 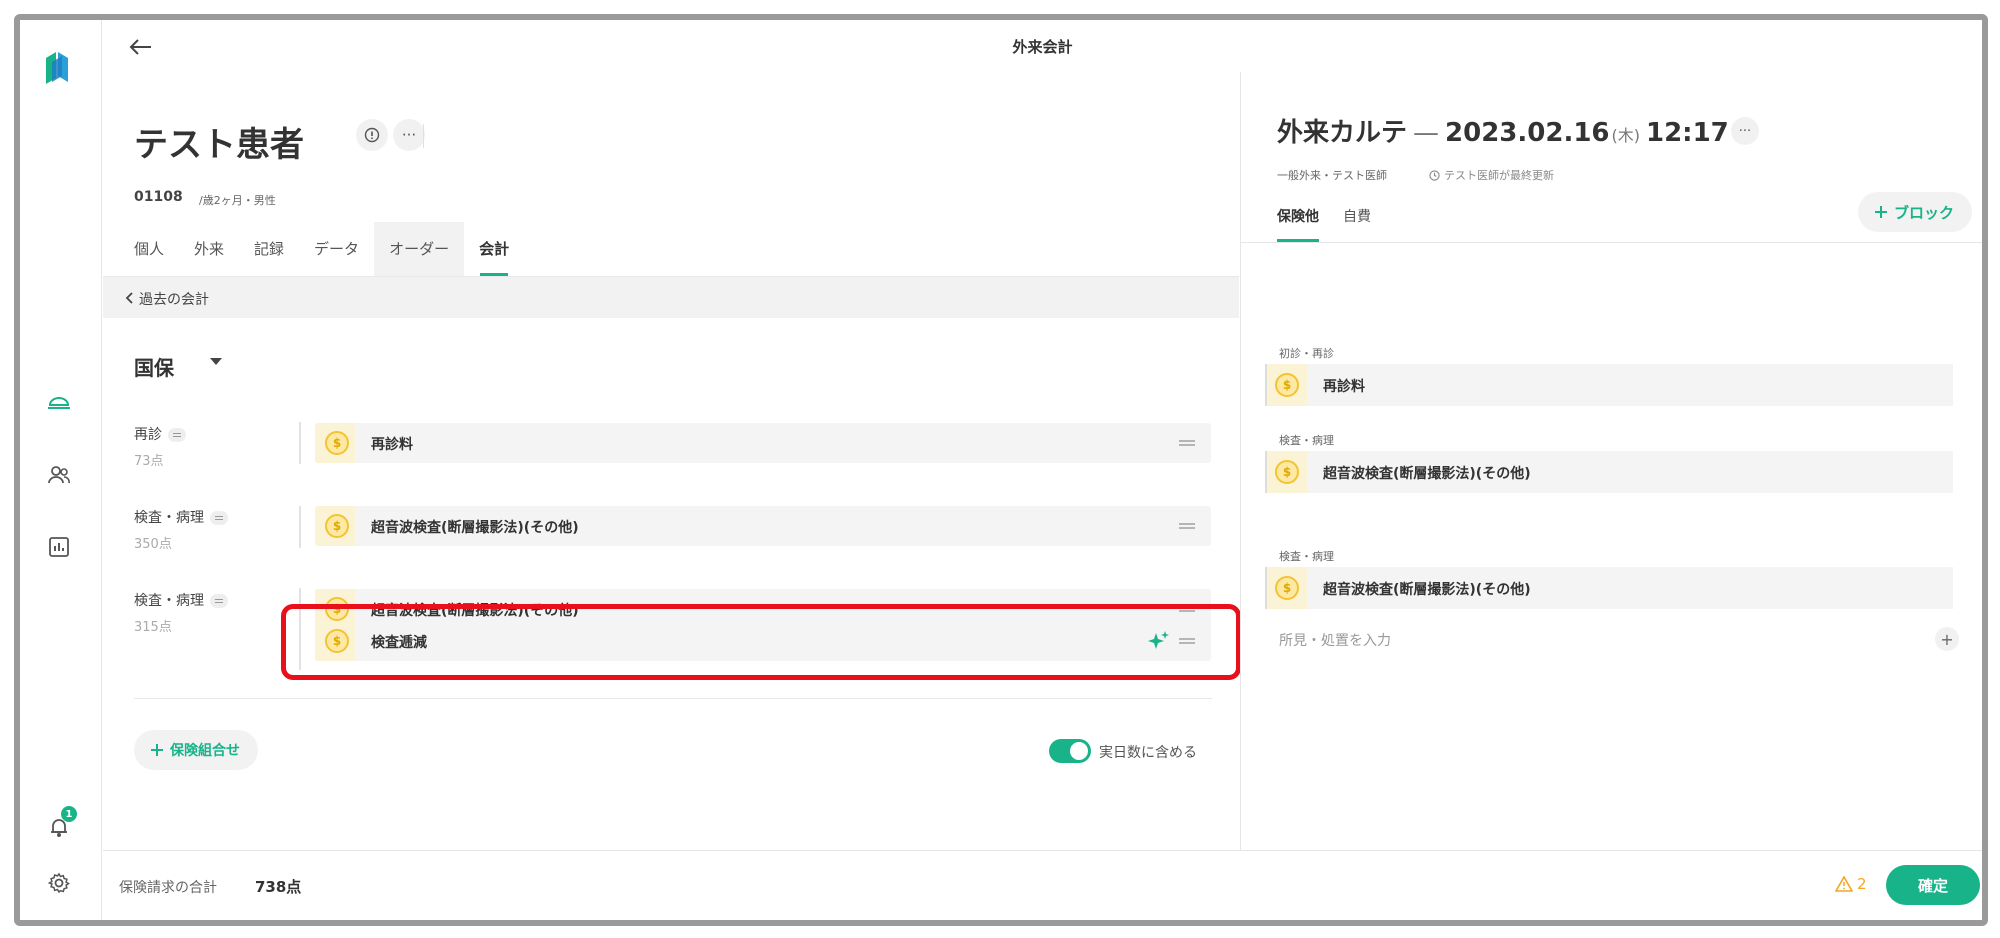 I want to click on group-label: 再診, so click(x=160, y=434).